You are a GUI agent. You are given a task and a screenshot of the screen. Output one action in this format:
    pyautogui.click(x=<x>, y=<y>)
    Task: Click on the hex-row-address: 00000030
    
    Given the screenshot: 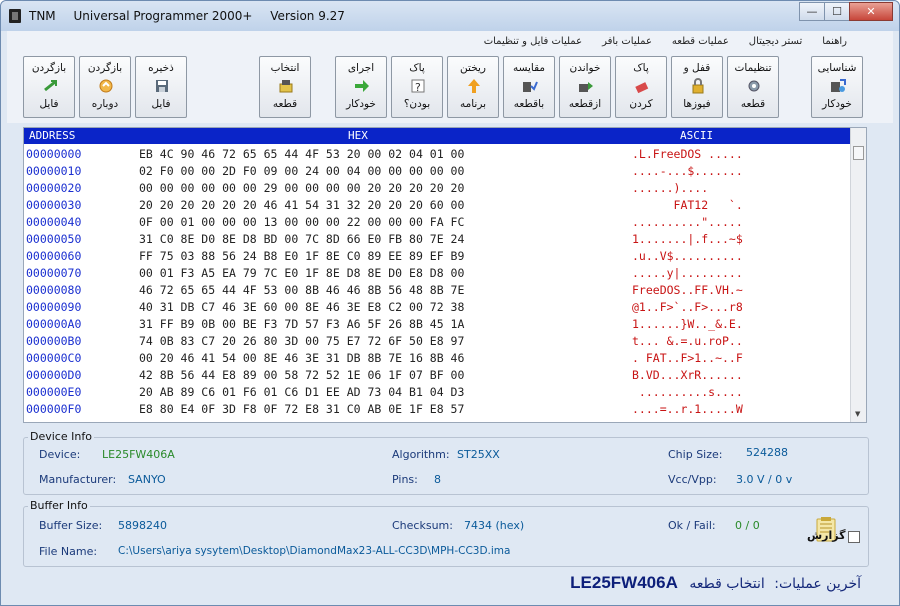 What is the action you would take?
    pyautogui.click(x=54, y=205)
    